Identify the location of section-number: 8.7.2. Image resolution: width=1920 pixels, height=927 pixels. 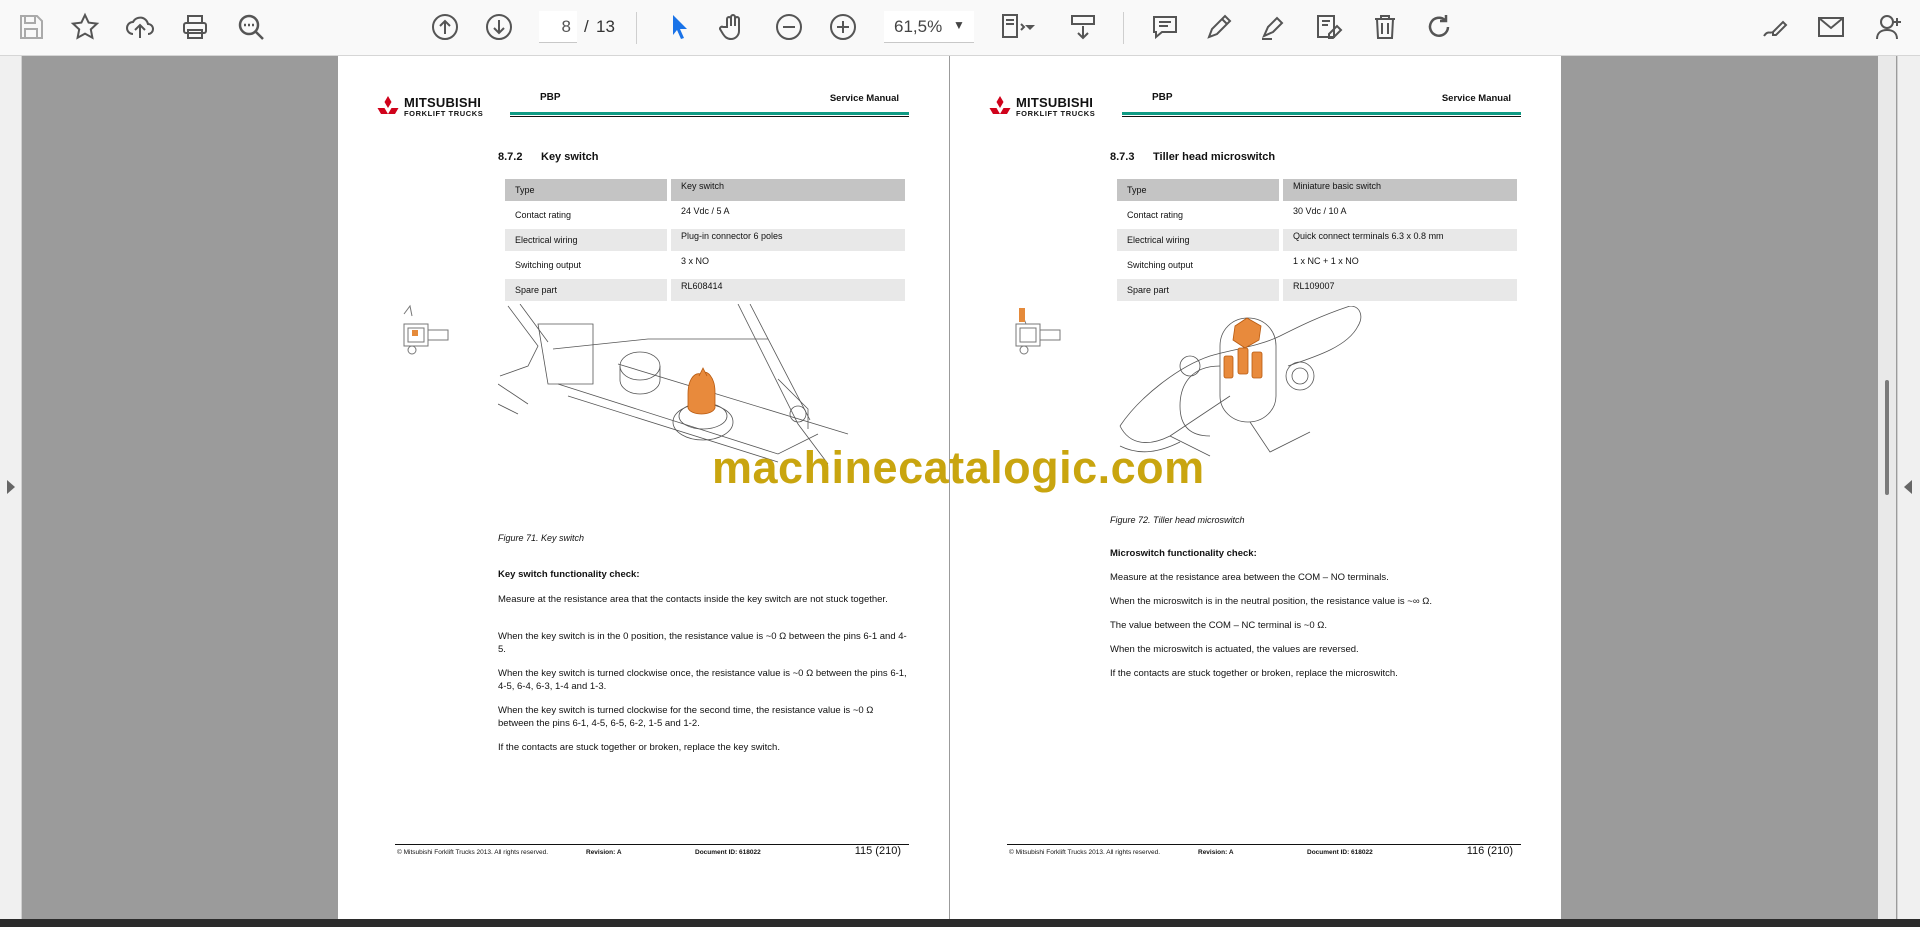
(510, 157).